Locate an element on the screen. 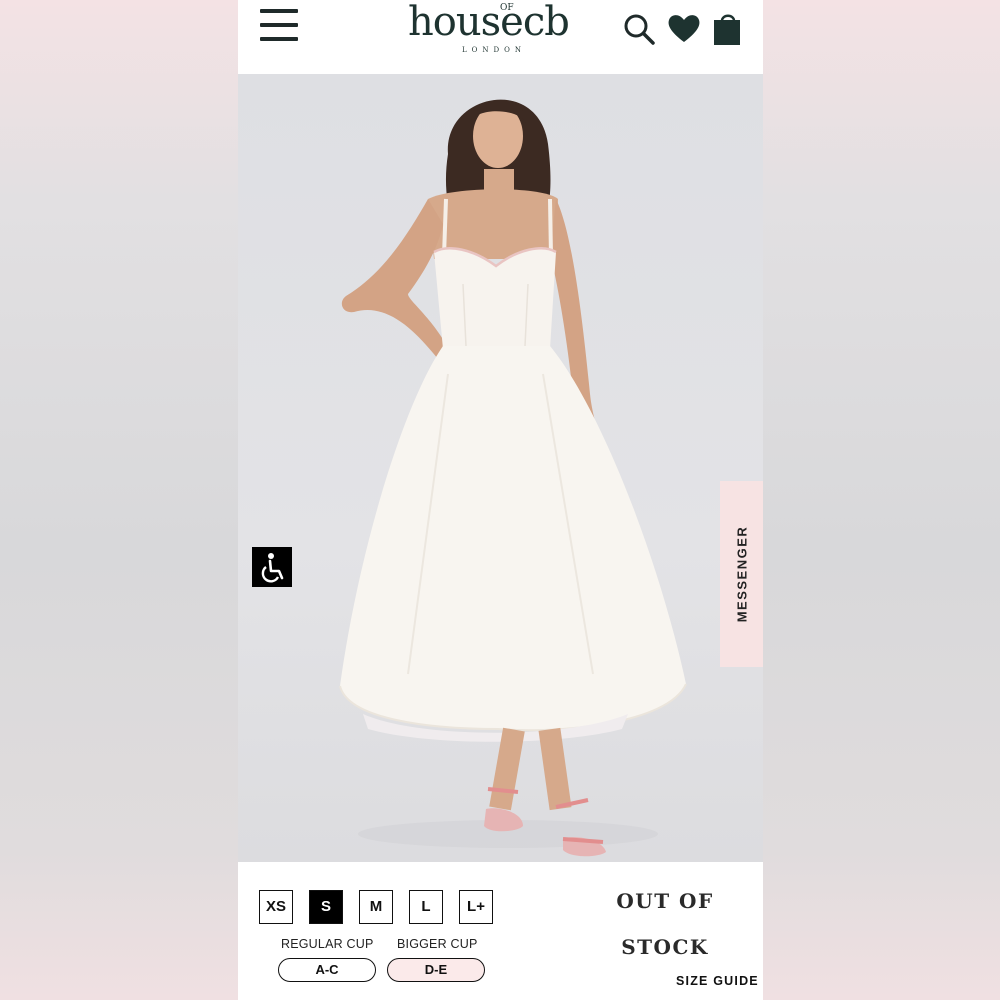 The image size is (1000, 1000). size-option-l: L is located at coordinates (426, 907).